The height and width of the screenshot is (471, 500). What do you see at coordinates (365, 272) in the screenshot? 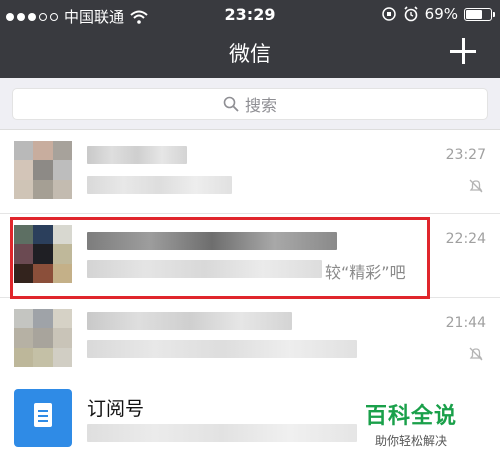
I see `message-preview: 较“精彩”吧` at bounding box center [365, 272].